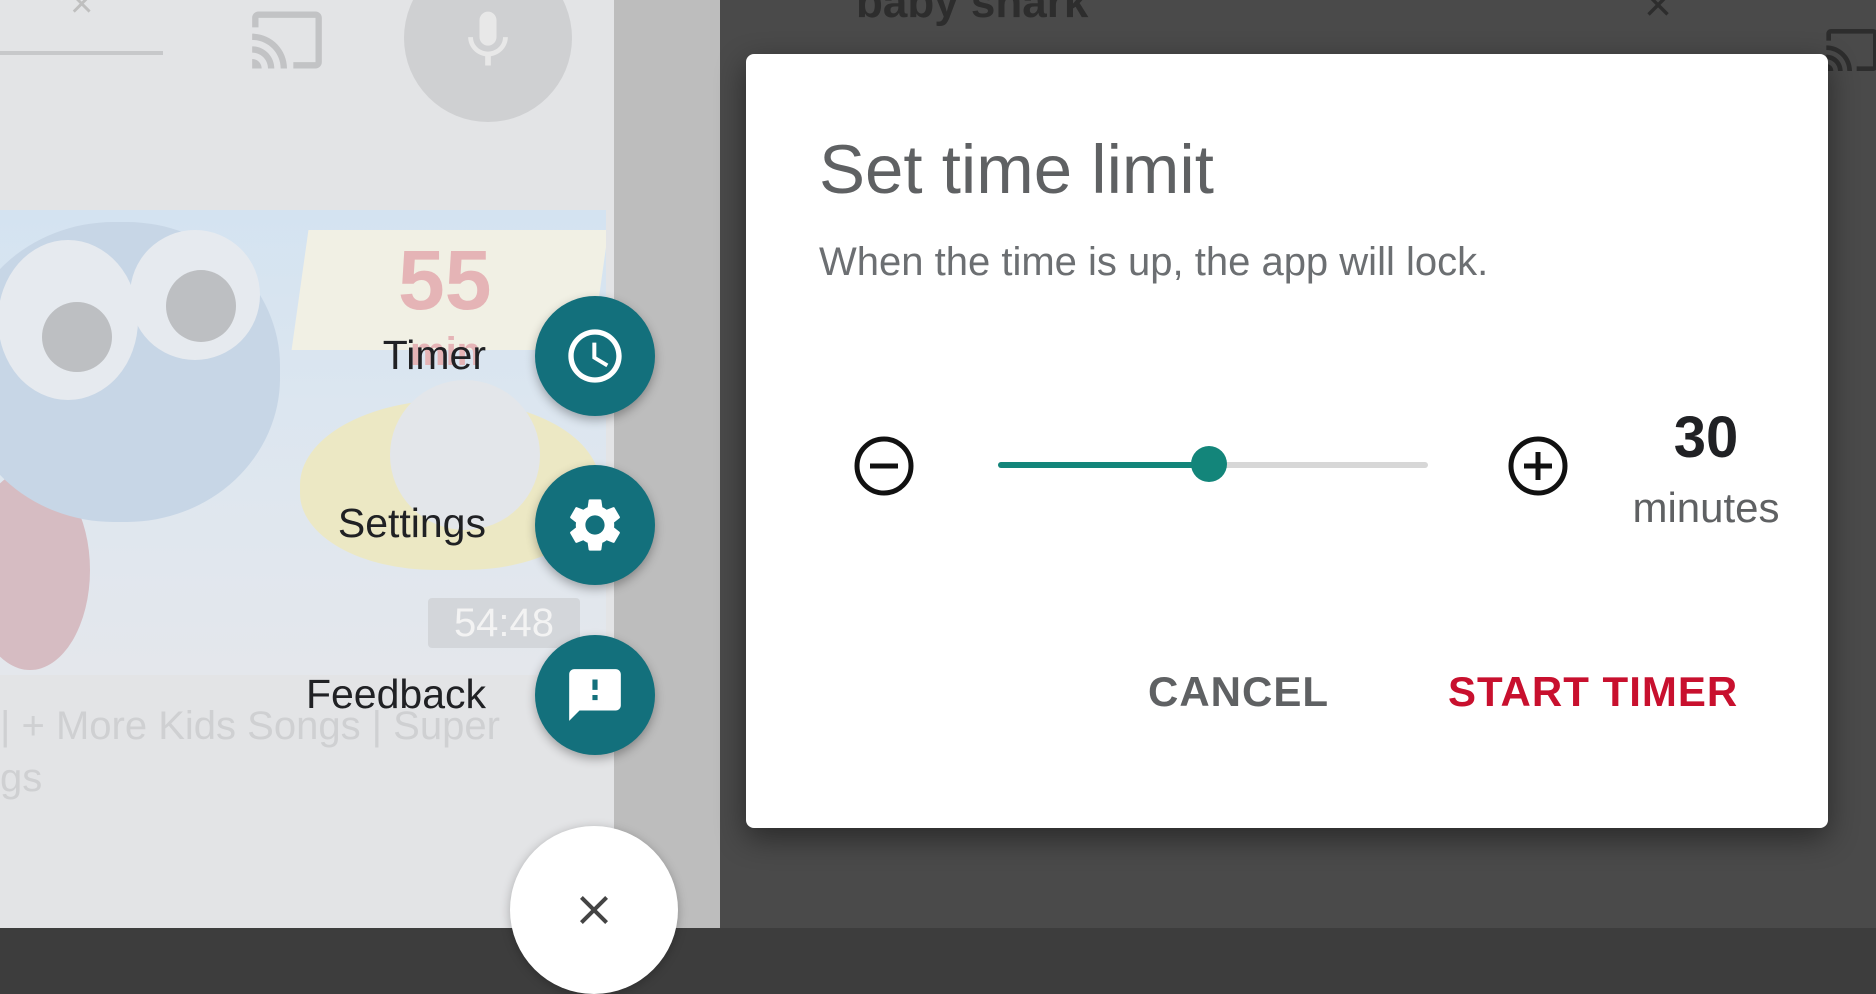 This screenshot has width=1876, height=994. I want to click on increase-time-button, so click(1538, 466).